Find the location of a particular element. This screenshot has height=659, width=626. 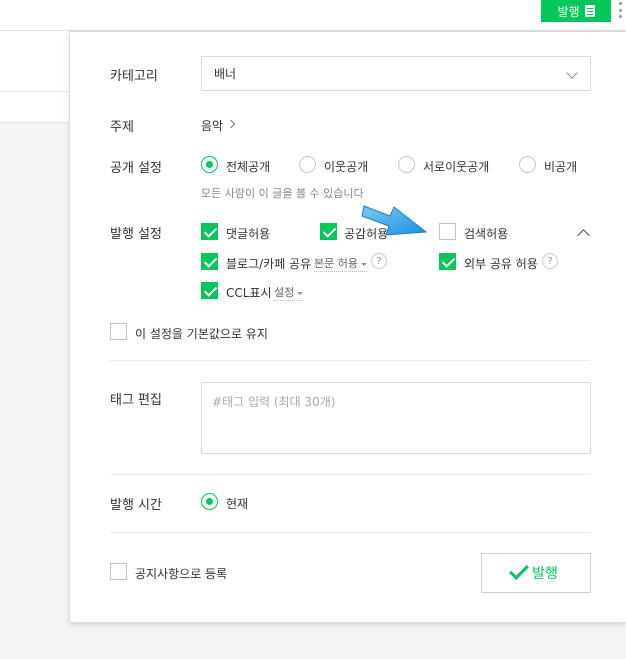

radio-neighbors-label: 이웃공개 is located at coordinates (346, 167).